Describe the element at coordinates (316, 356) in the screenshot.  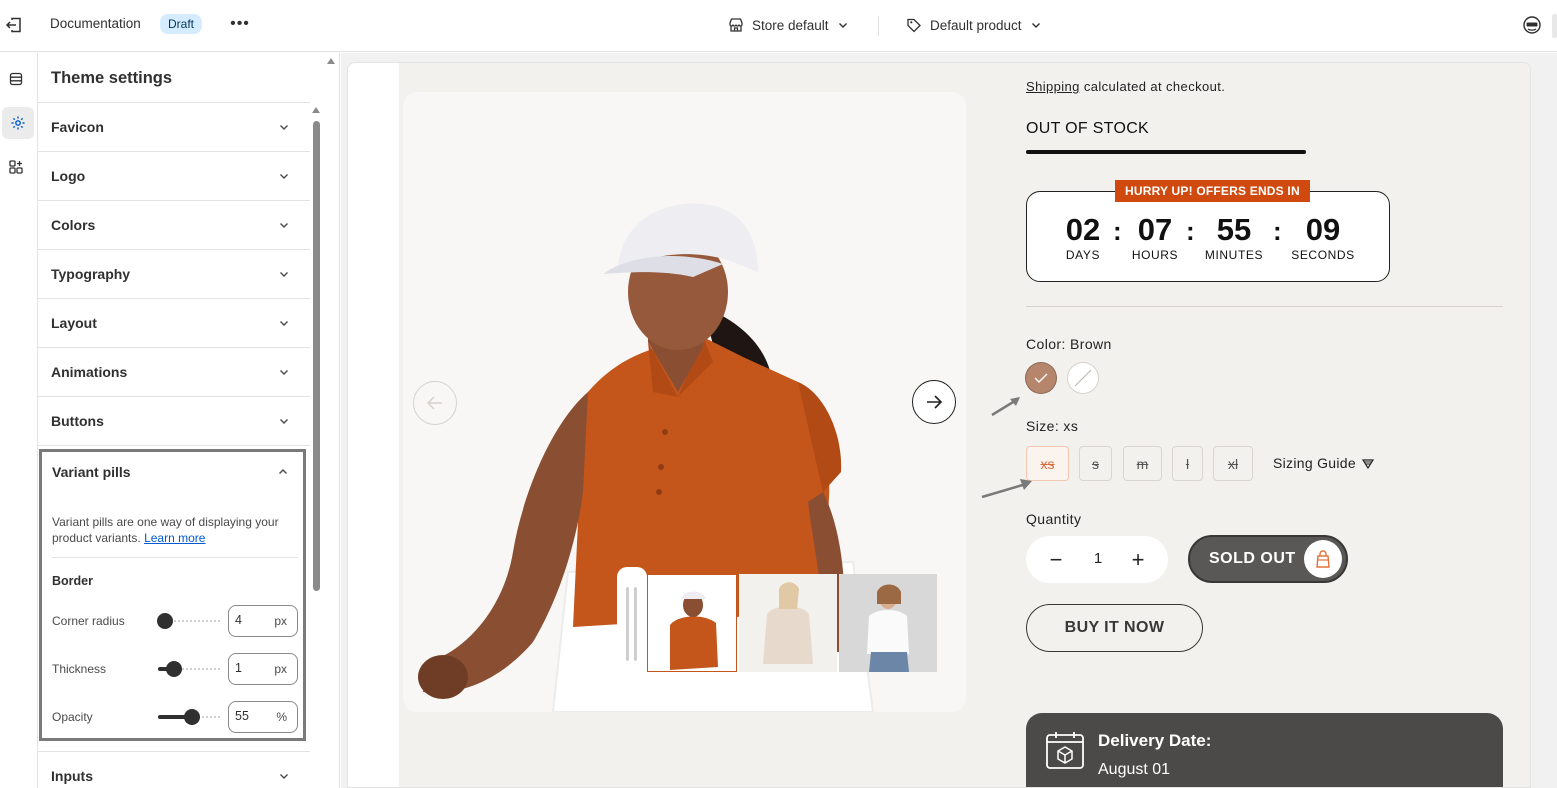
I see `panel-scrollbar` at that location.